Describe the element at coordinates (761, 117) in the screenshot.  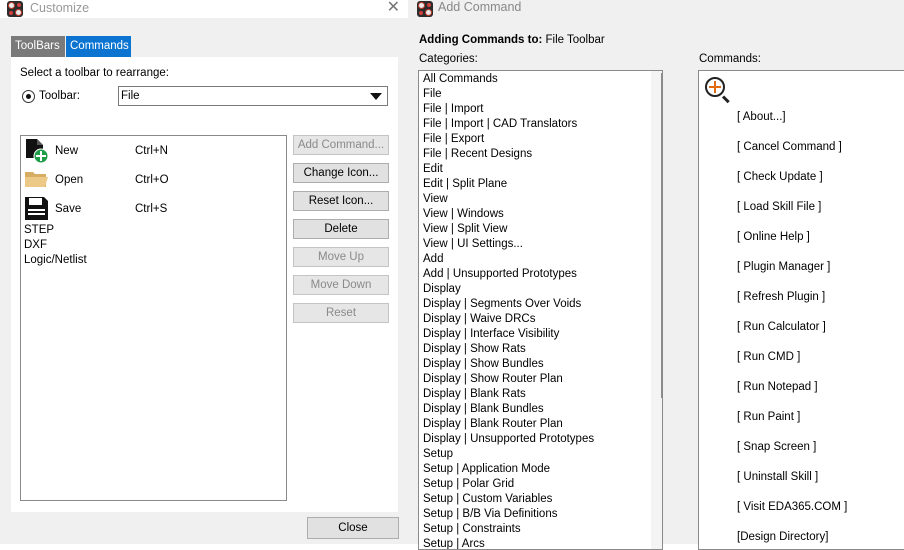
I see `command-item: [ About...]` at that location.